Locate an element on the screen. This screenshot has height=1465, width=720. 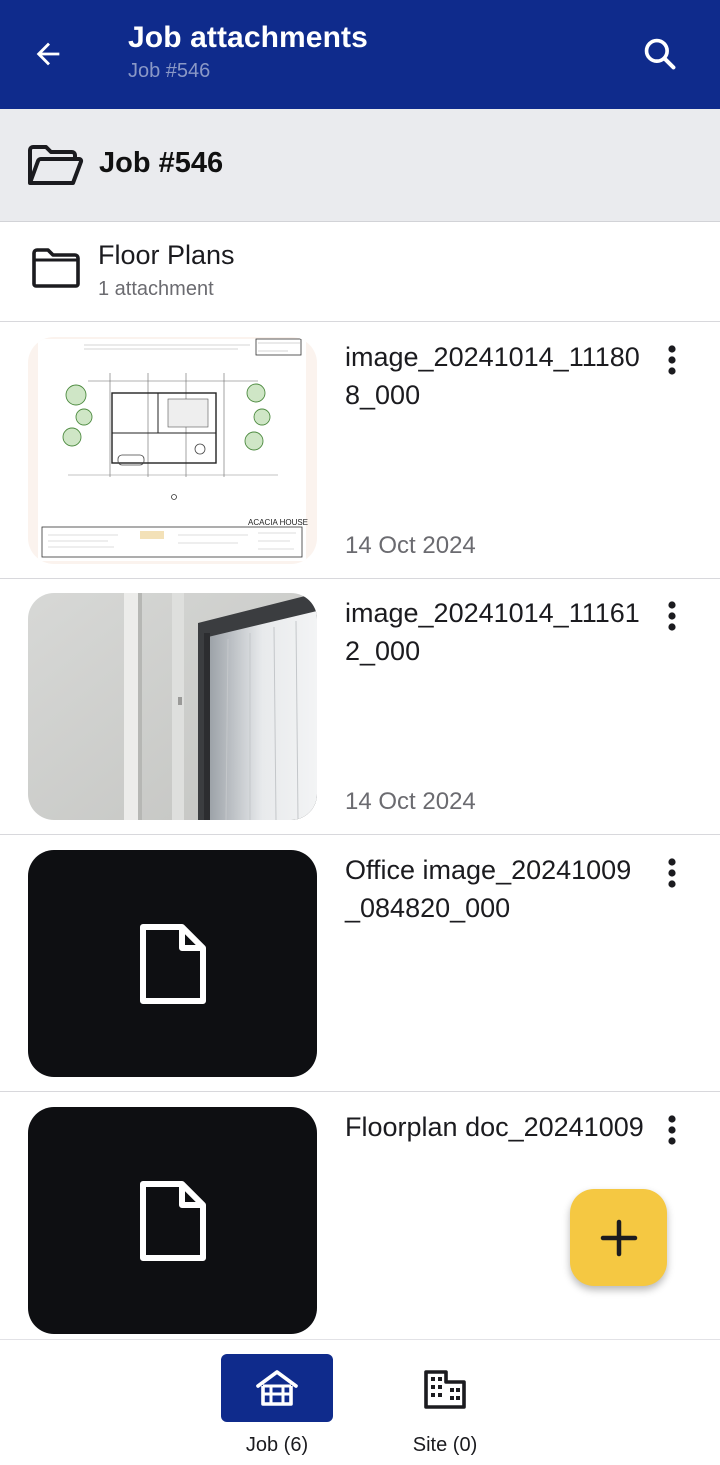
page-title: Job attachments is located at coordinates (248, 37).